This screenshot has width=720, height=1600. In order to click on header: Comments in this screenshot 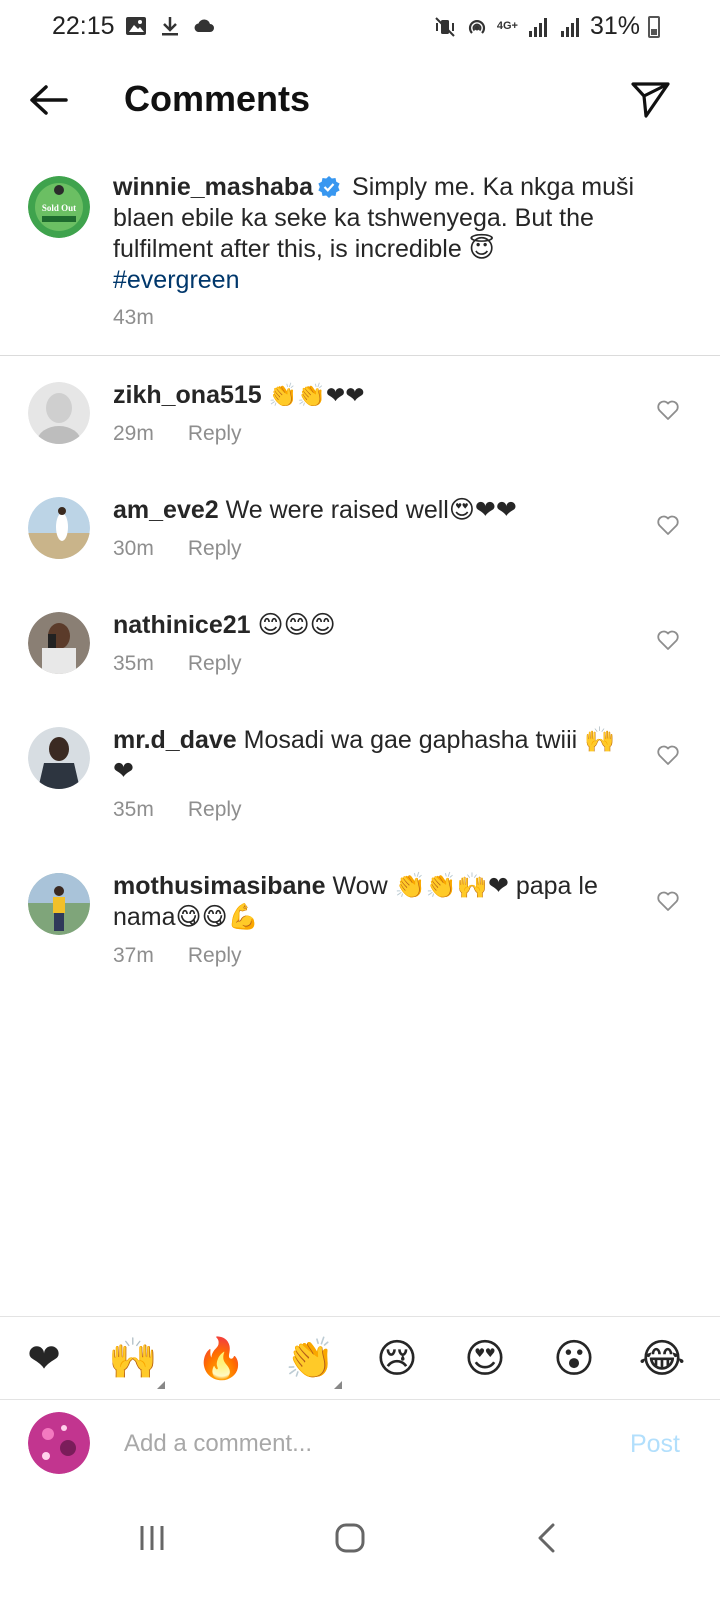, I will do `click(360, 101)`.